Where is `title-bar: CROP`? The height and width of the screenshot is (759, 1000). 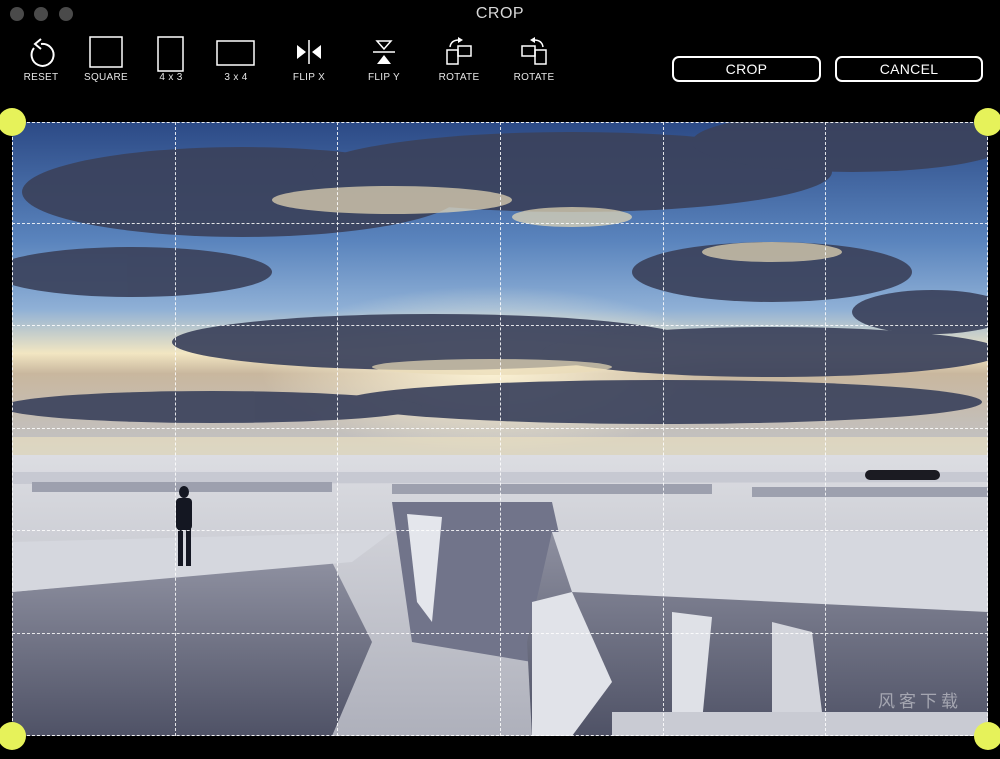 title-bar: CROP is located at coordinates (500, 14).